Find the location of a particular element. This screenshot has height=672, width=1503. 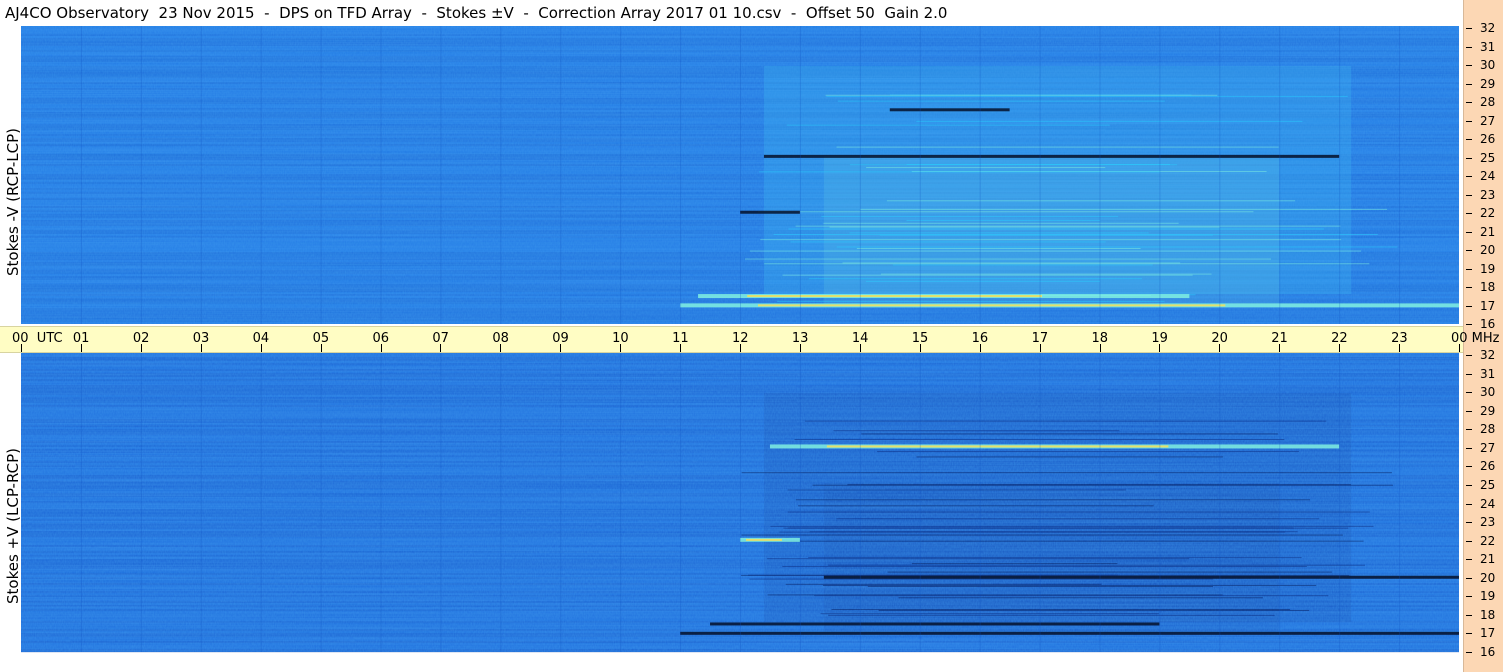

utc-tick-label: 20 is located at coordinates (1219, 338).